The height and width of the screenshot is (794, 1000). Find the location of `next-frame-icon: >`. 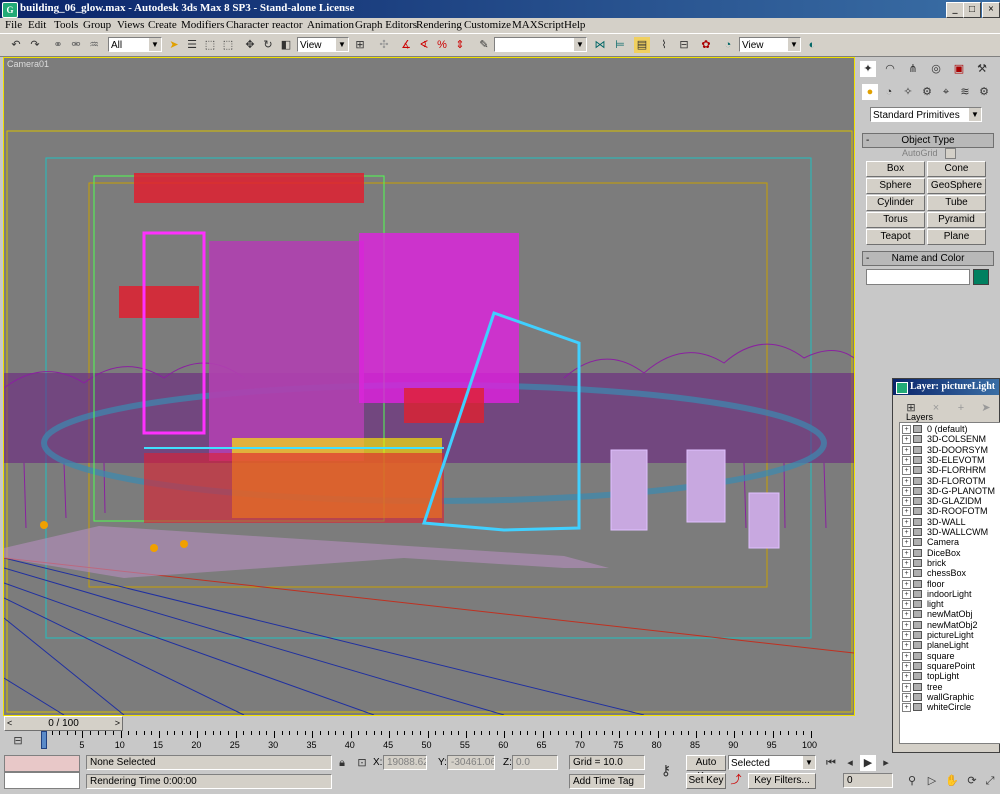

next-frame-icon: > is located at coordinates (117, 723).